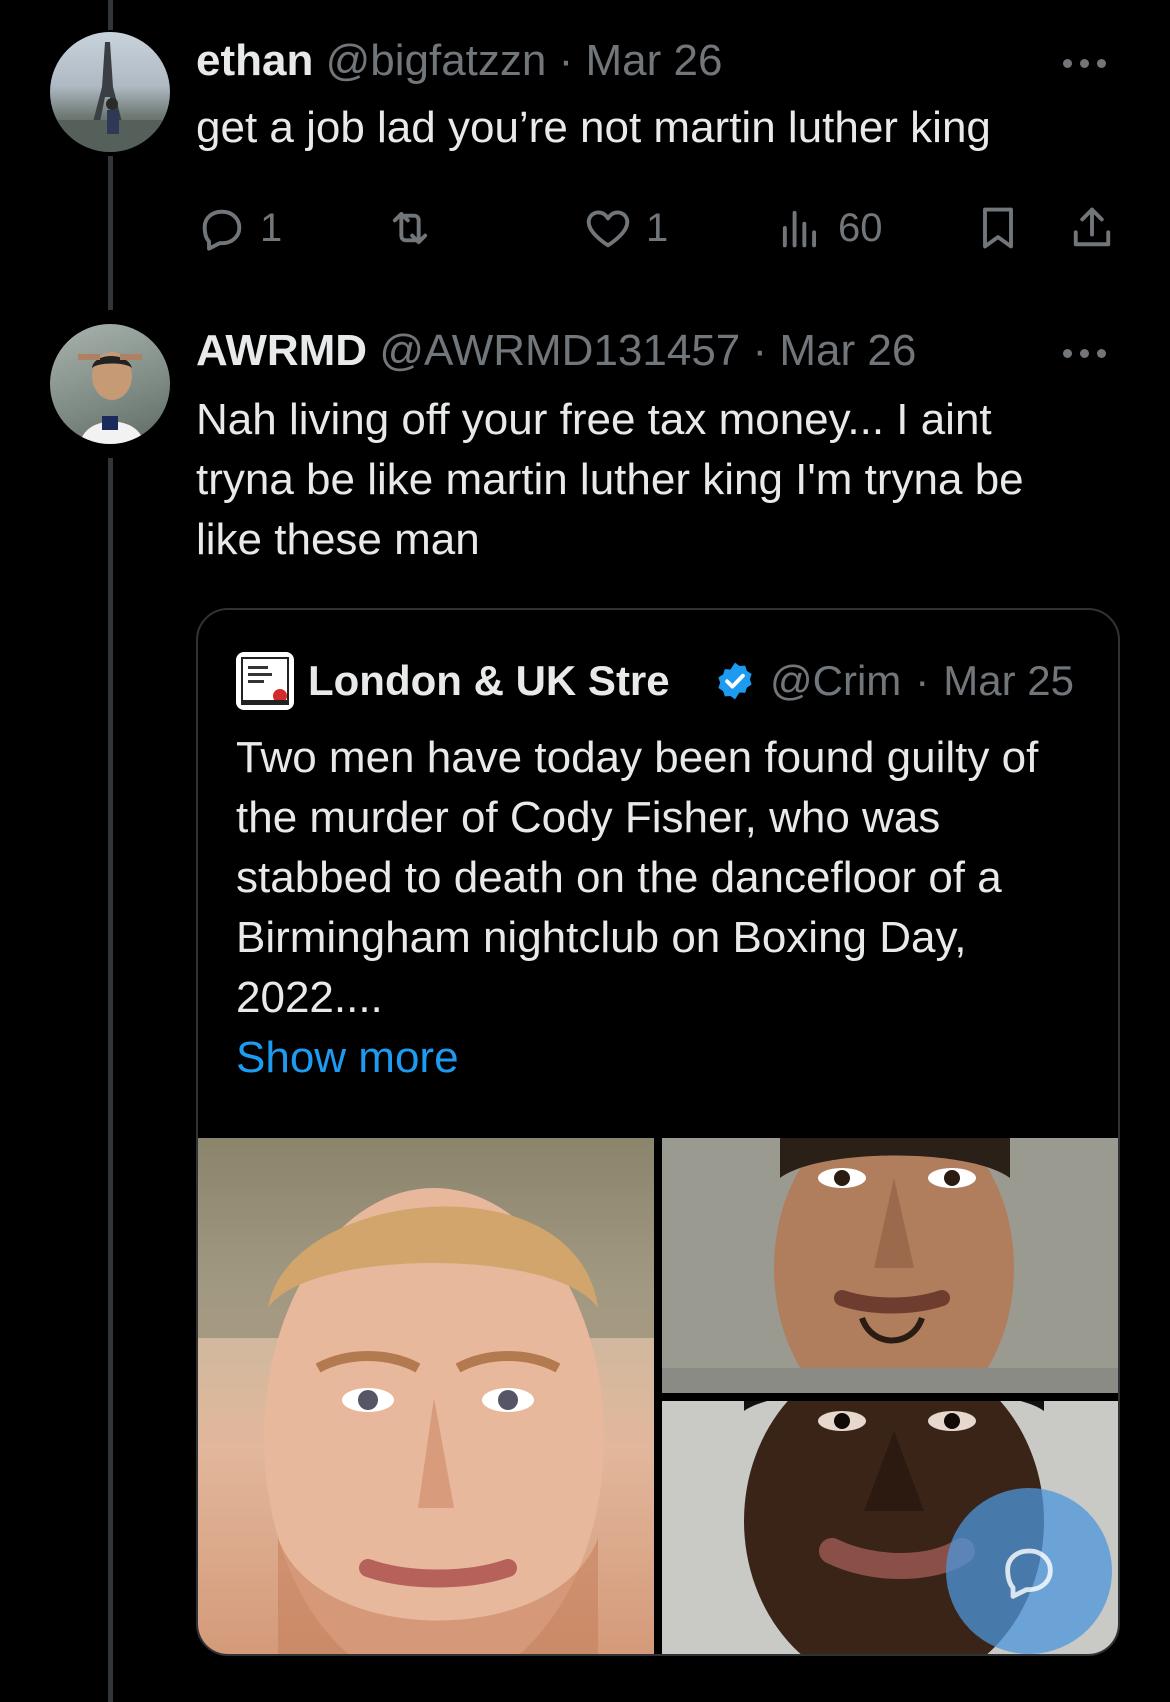  What do you see at coordinates (254, 60) in the screenshot?
I see `author-name: ethan` at bounding box center [254, 60].